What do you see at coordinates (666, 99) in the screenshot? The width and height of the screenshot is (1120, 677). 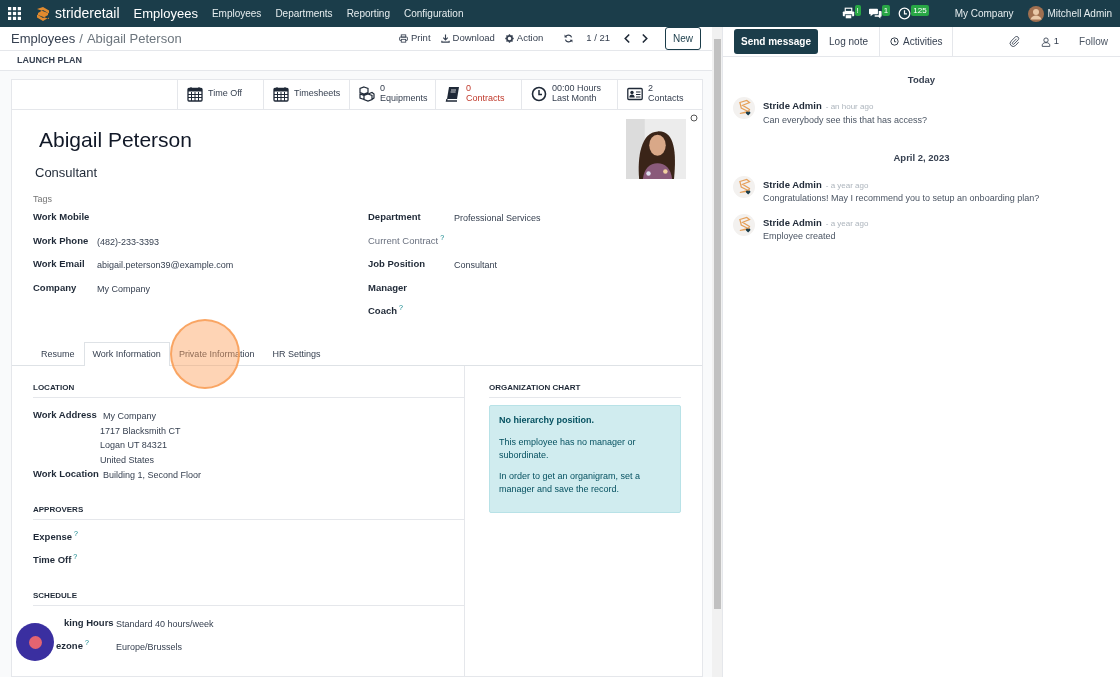 I see `stat-label: Contacts` at bounding box center [666, 99].